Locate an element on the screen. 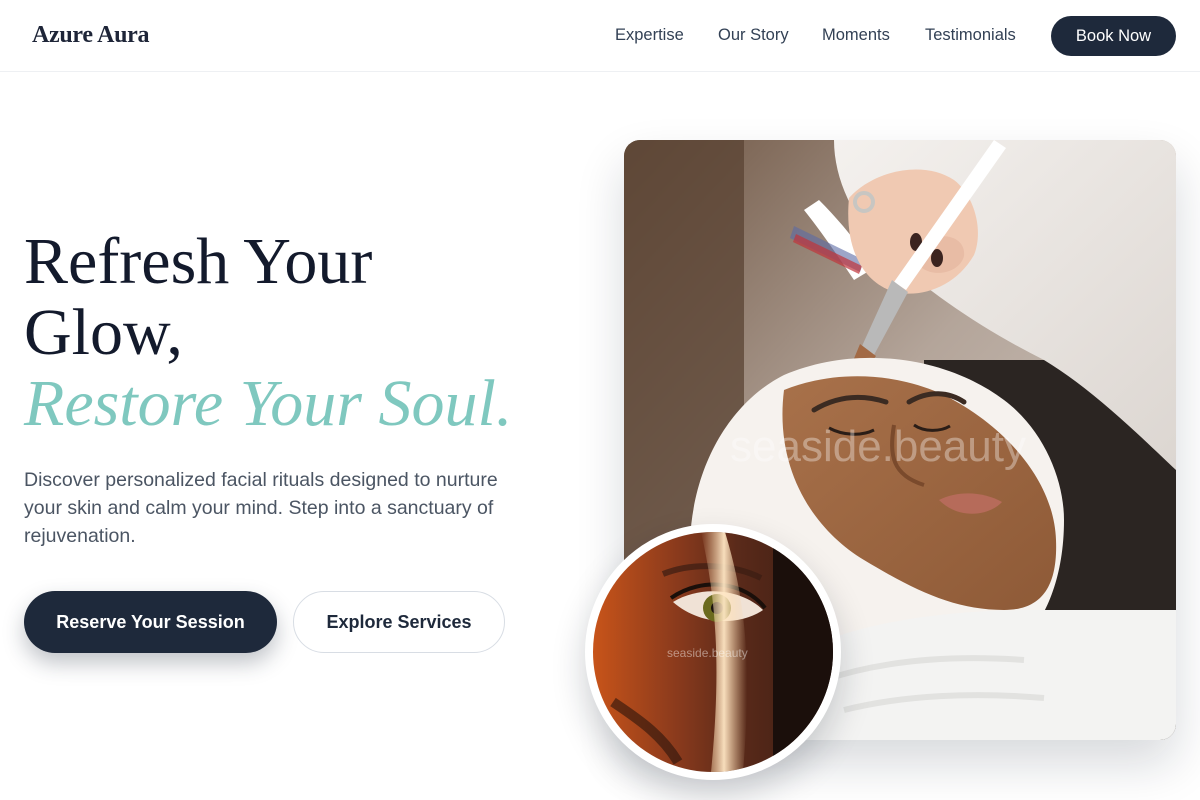  hero-headline: Refresh Your Glow, Restore Your Soul. is located at coordinates (309, 332).